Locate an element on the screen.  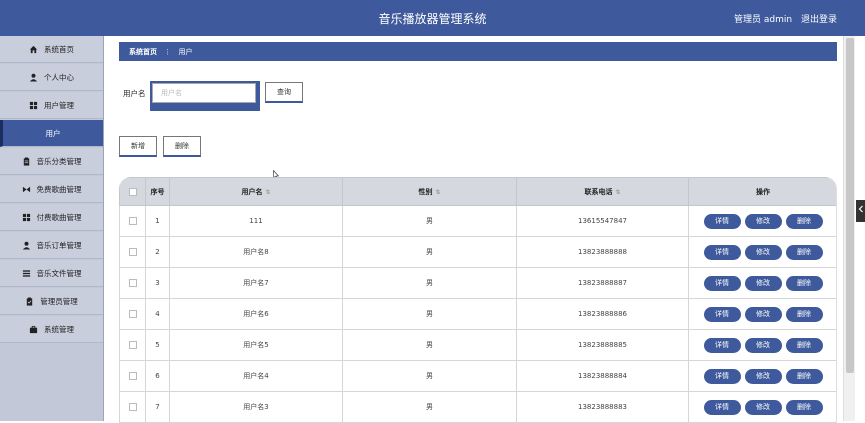
sidebar-item-music-category: 音乐分类管理 is located at coordinates (51, 161).